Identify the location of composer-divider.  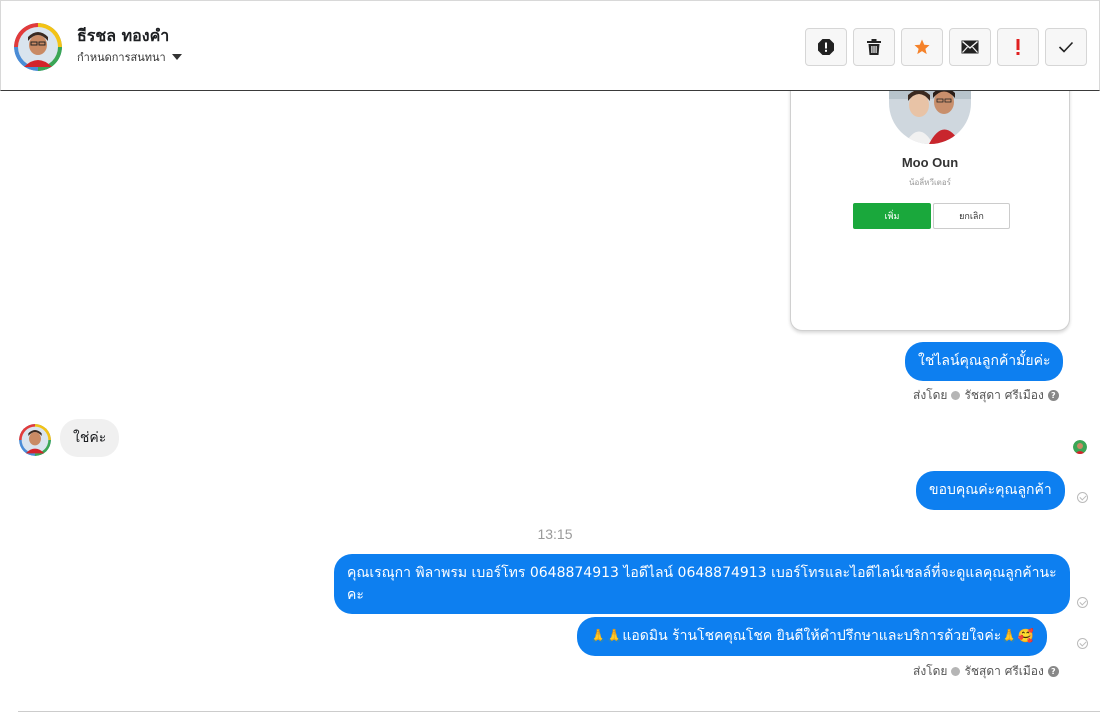
(559, 711).